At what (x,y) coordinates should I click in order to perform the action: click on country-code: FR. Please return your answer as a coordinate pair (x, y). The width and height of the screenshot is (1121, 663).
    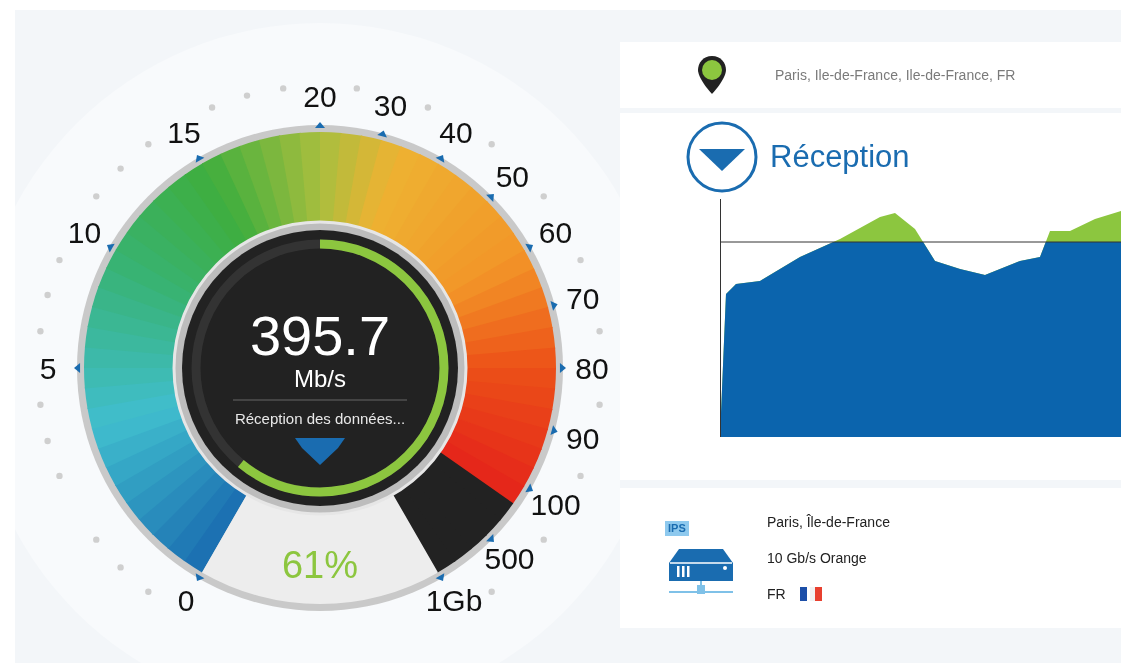
    Looking at the image, I should click on (776, 594).